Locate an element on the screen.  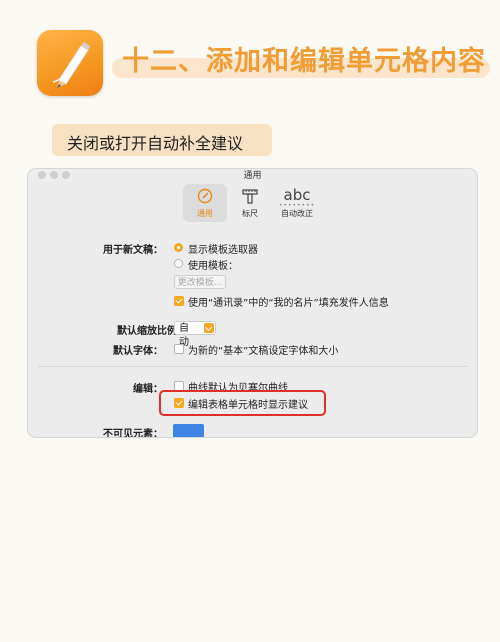
tab-ruler: 标尺 is located at coordinates (250, 203).